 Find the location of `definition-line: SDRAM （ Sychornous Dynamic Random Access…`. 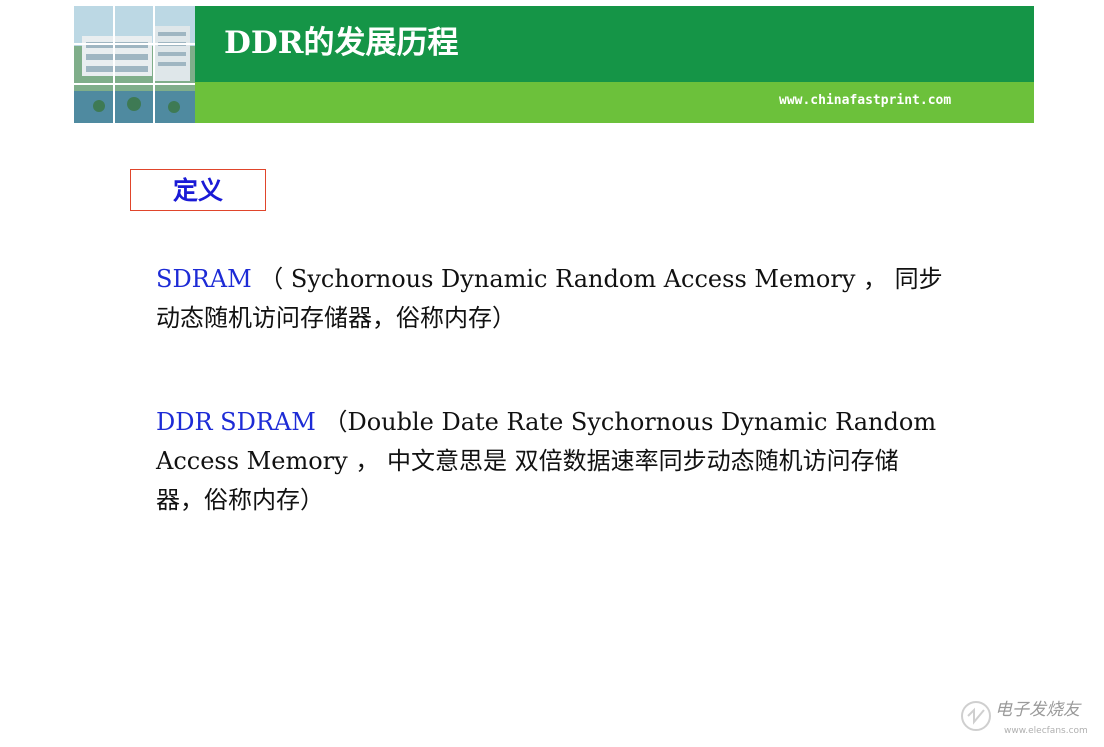

definition-line: SDRAM （ Sychornous Dynamic Random Access… is located at coordinates (549, 279).